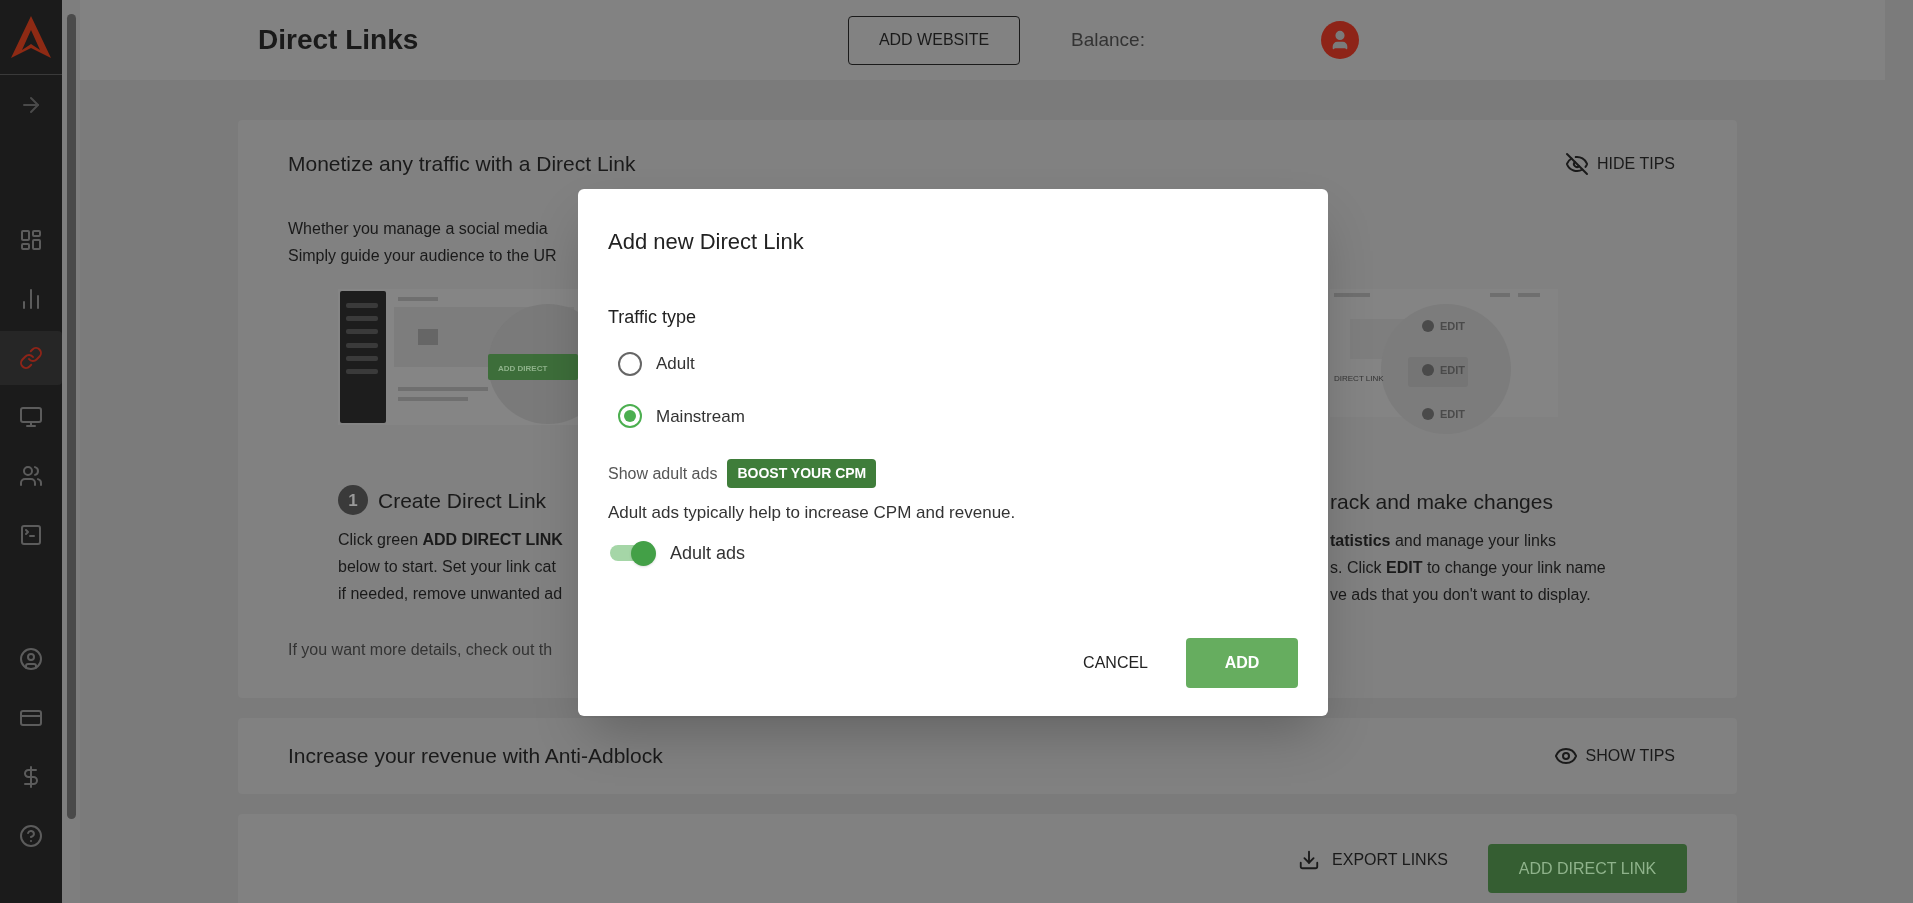 The height and width of the screenshot is (903, 1913). What do you see at coordinates (802, 473) in the screenshot?
I see `boost-badge: BOOST YOUR CPM` at bounding box center [802, 473].